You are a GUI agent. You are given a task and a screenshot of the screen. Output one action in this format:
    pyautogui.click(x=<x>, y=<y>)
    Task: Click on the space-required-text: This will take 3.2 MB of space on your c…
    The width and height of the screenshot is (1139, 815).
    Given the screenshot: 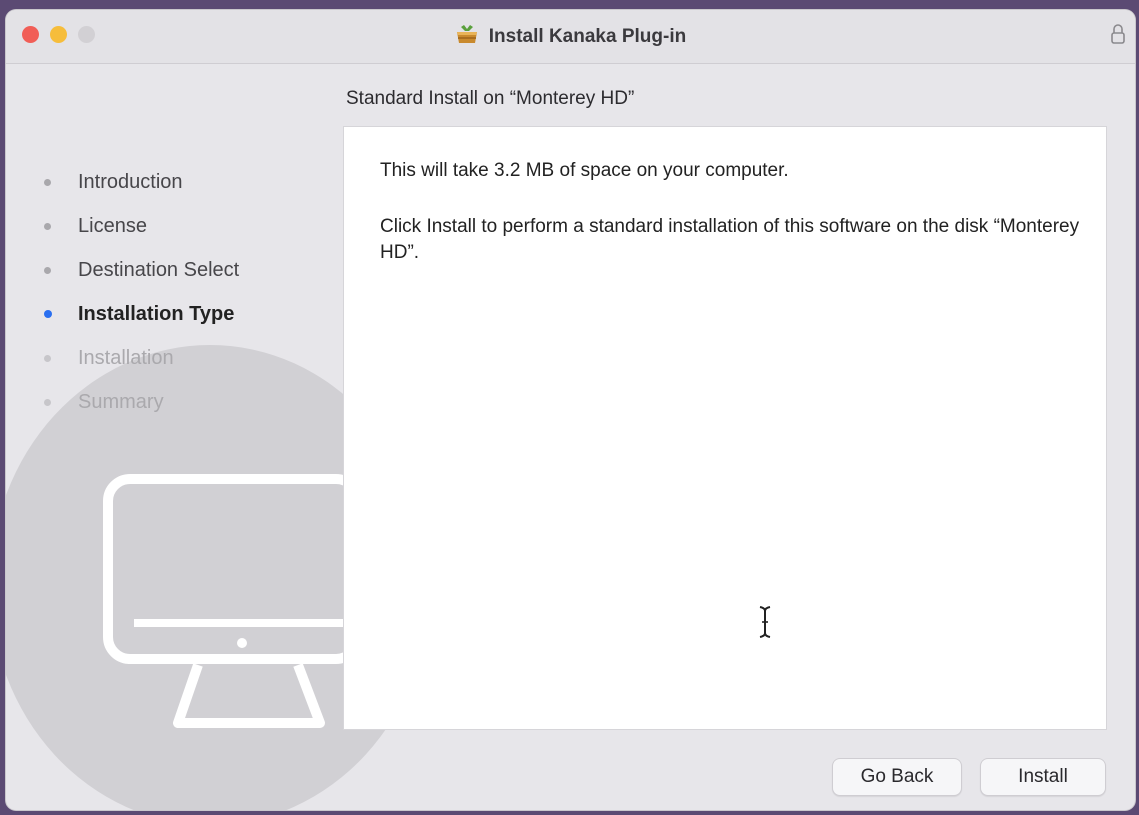 What is the action you would take?
    pyautogui.click(x=584, y=170)
    